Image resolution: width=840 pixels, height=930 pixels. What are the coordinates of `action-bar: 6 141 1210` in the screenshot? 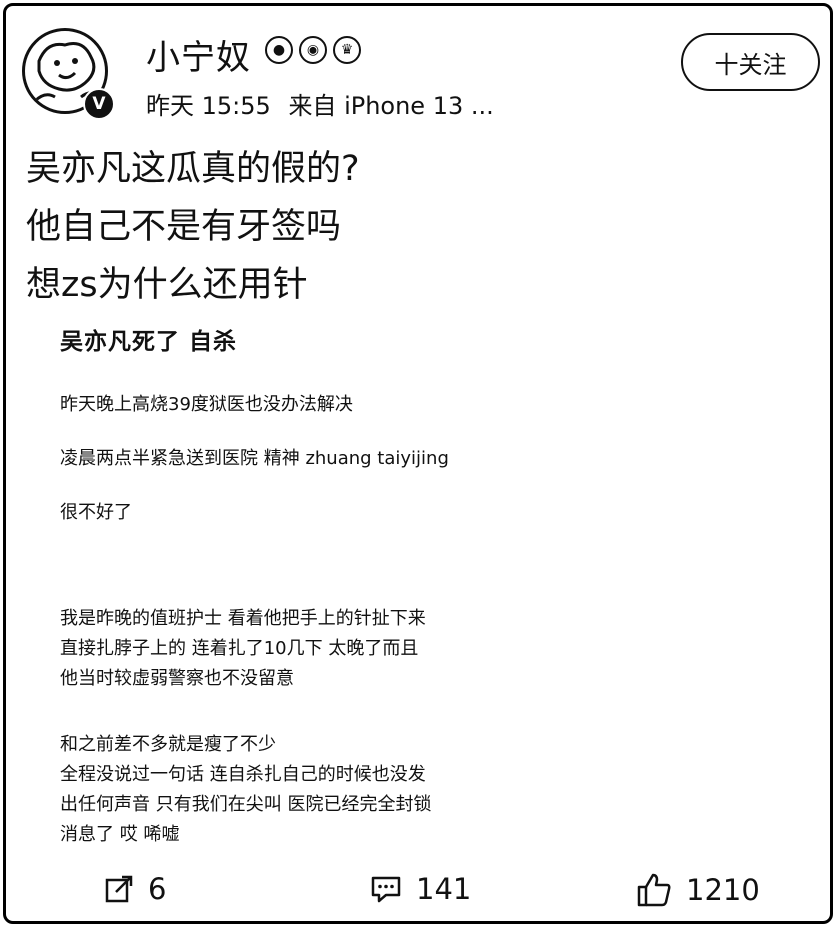 It's located at (420, 897).